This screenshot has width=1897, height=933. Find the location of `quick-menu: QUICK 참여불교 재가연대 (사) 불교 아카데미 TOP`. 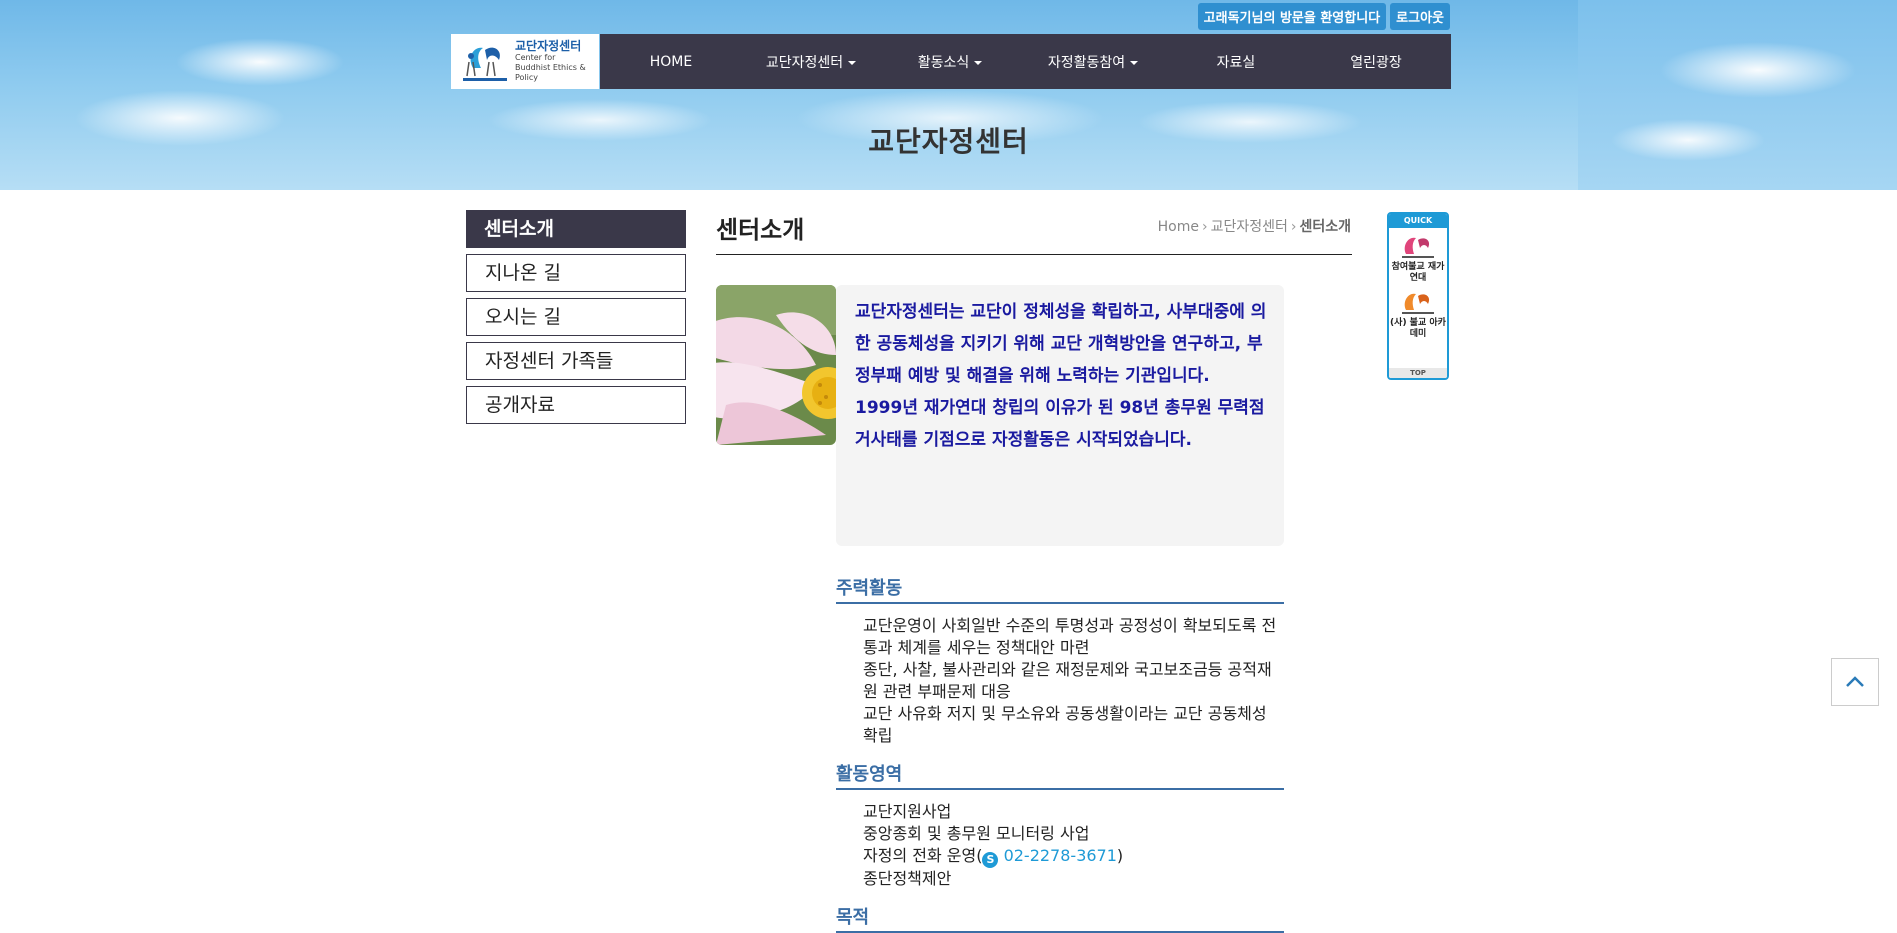

quick-menu: QUICK 참여불교 재가연대 (사) 불교 아카데미 TOP is located at coordinates (1418, 296).